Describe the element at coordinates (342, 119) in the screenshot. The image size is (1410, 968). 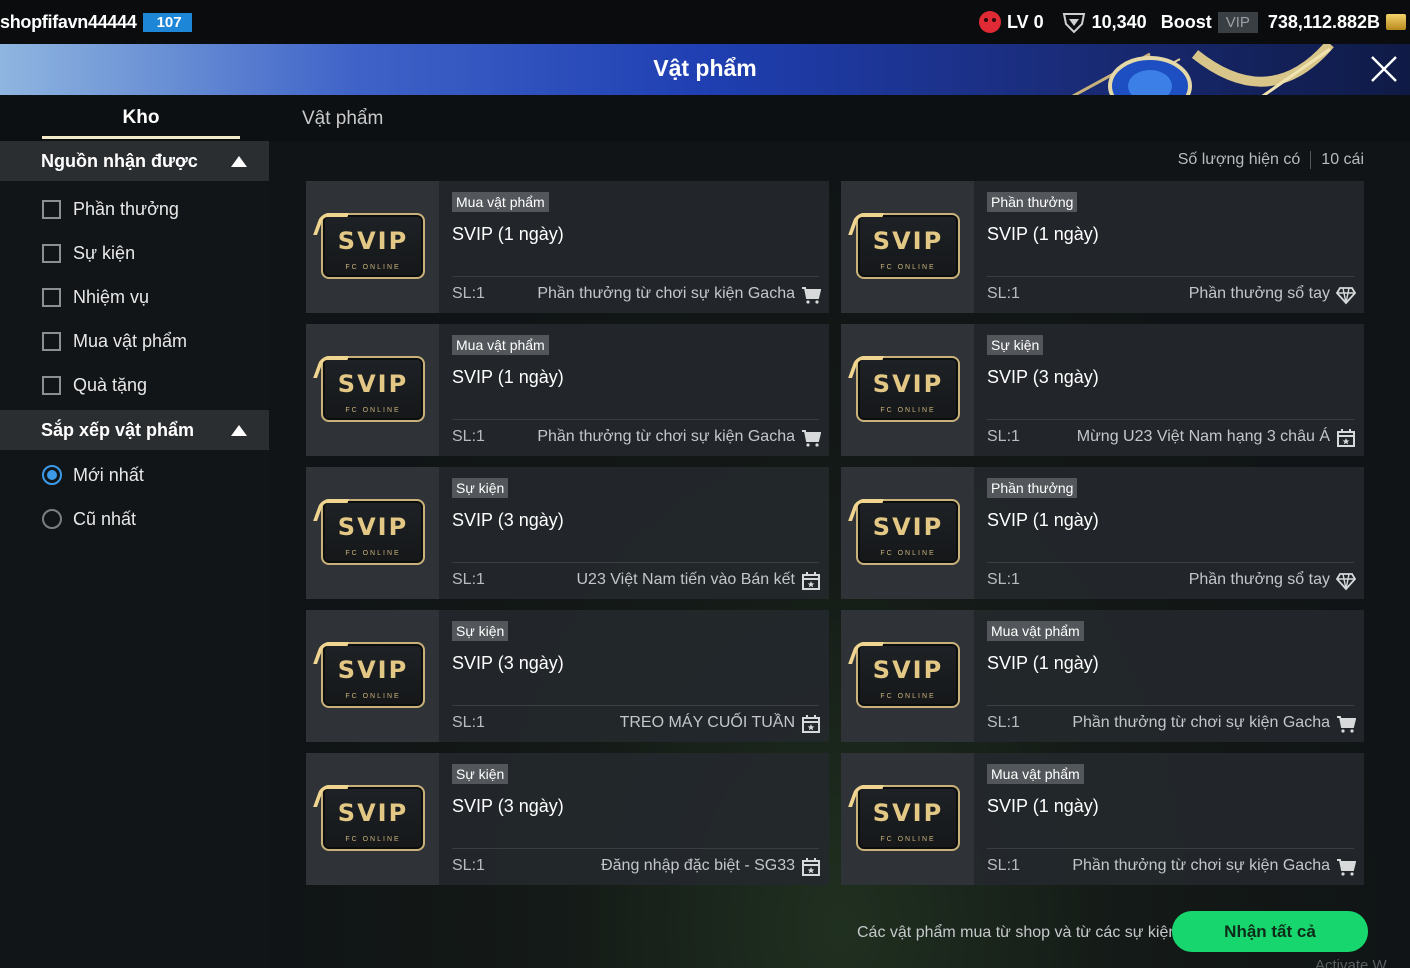
I see `tab-vat-pham: Vật phẩm` at that location.